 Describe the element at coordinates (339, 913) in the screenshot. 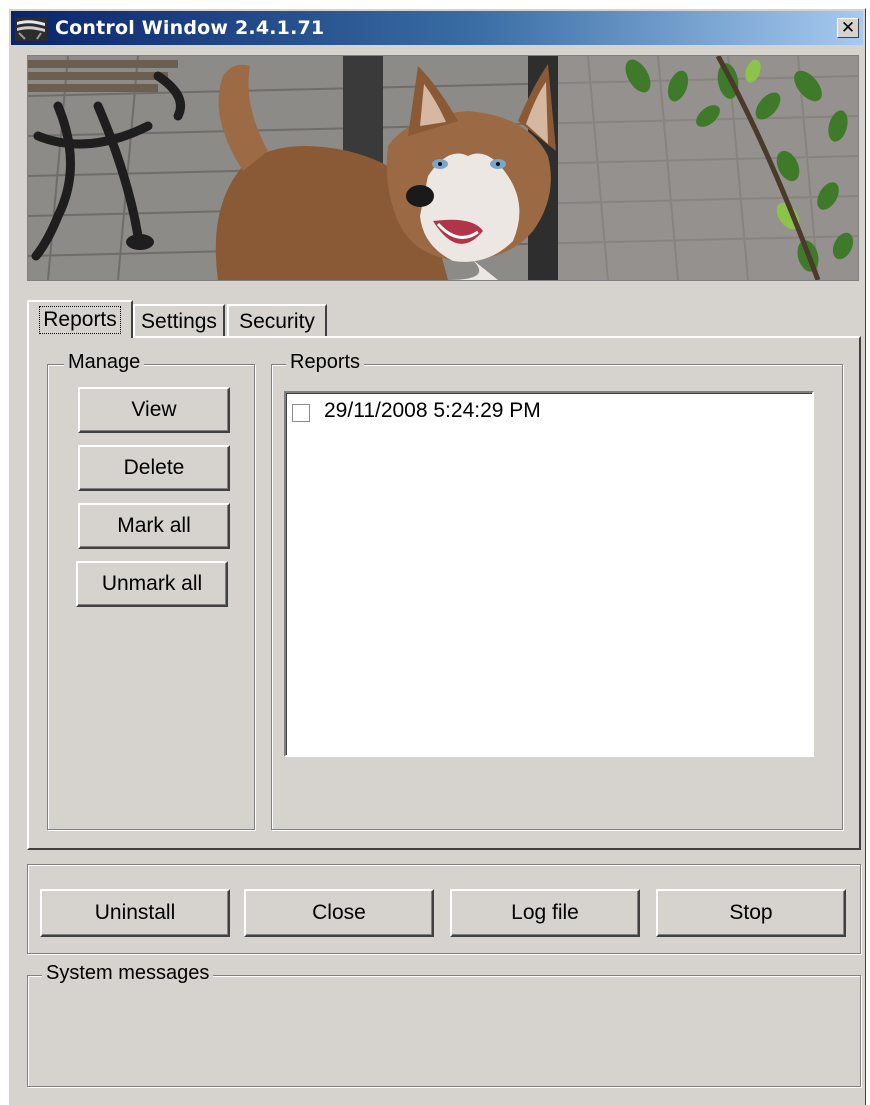

I see `close-button: Close` at that location.